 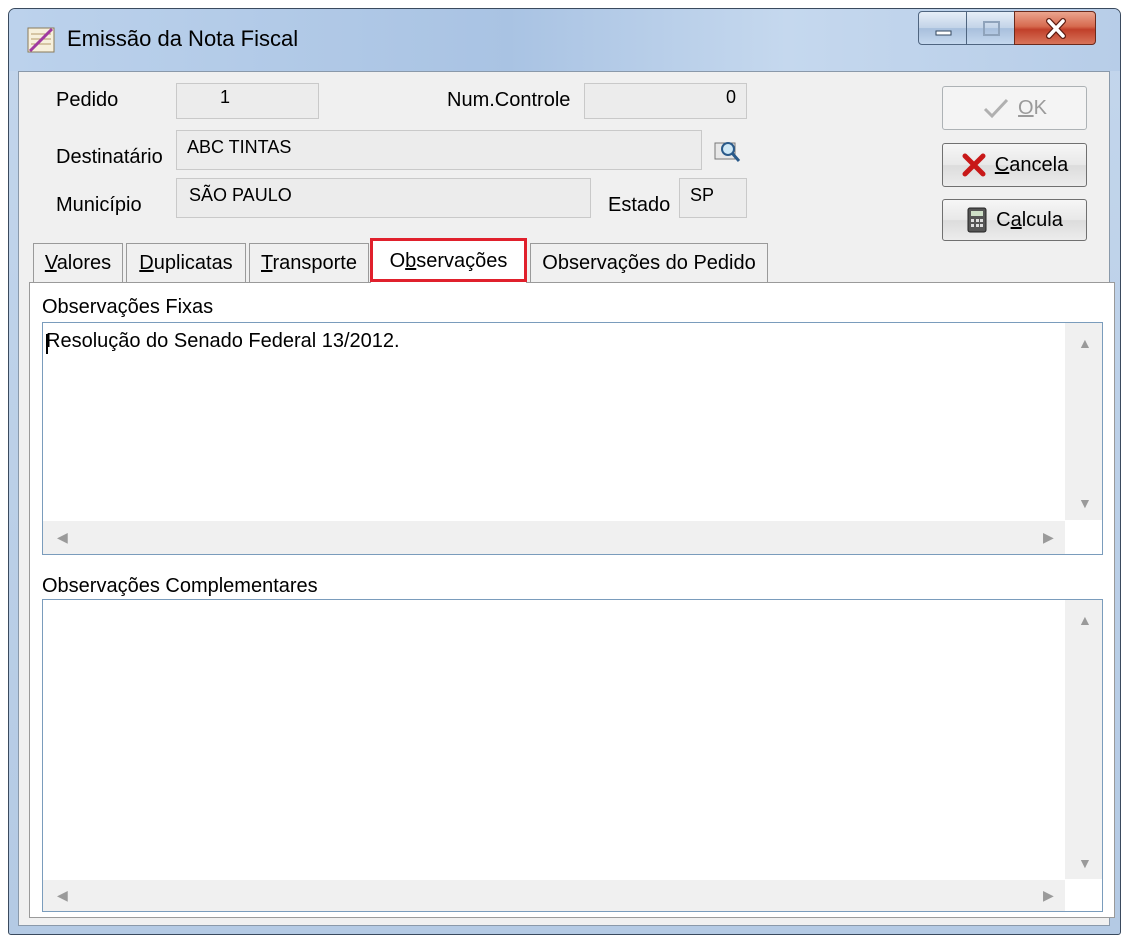 What do you see at coordinates (942, 28) in the screenshot?
I see `minimize-button` at bounding box center [942, 28].